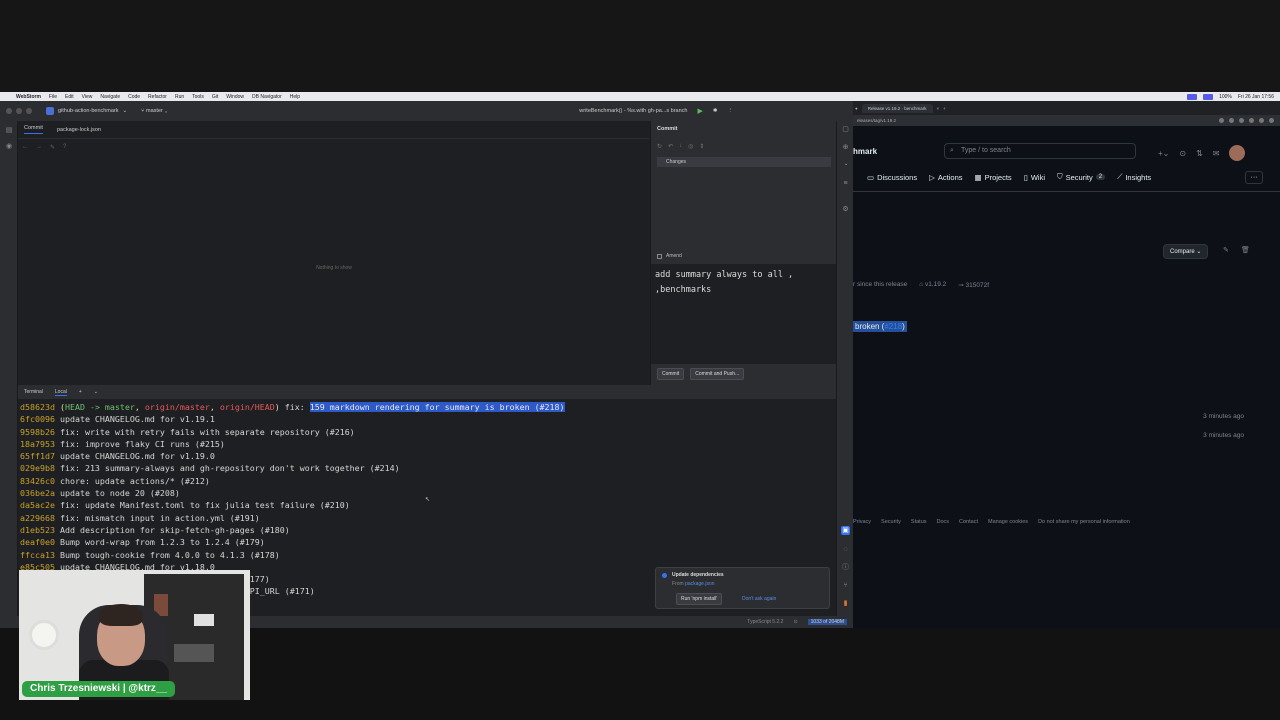 The width and height of the screenshot is (1280, 720). I want to click on notification-icon: ◔, so click(845, 165).